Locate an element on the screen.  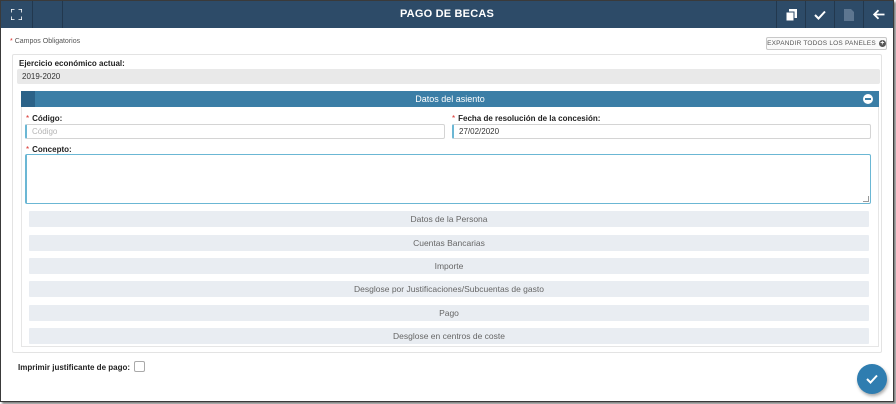
expand-all-panels-button: EXPANDIR TODOS LOS PANELES + is located at coordinates (826, 43).